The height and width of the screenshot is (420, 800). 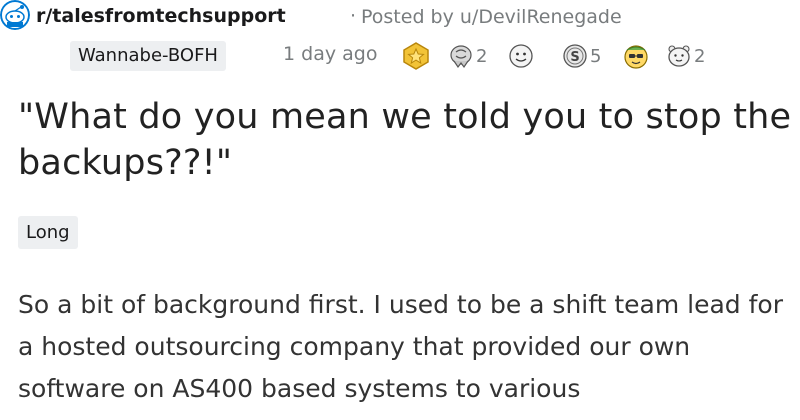 I want to click on posted-by-link: Posted by u/DevilRenegade, so click(x=491, y=17).